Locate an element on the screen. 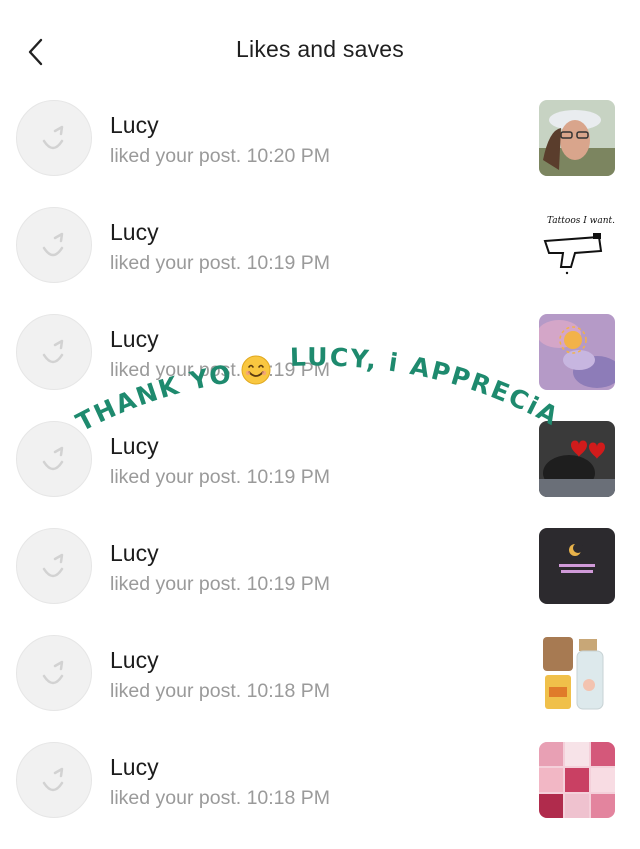 The width and height of the screenshot is (640, 849). tie-dye-shirt-thumb is located at coordinates (577, 352).